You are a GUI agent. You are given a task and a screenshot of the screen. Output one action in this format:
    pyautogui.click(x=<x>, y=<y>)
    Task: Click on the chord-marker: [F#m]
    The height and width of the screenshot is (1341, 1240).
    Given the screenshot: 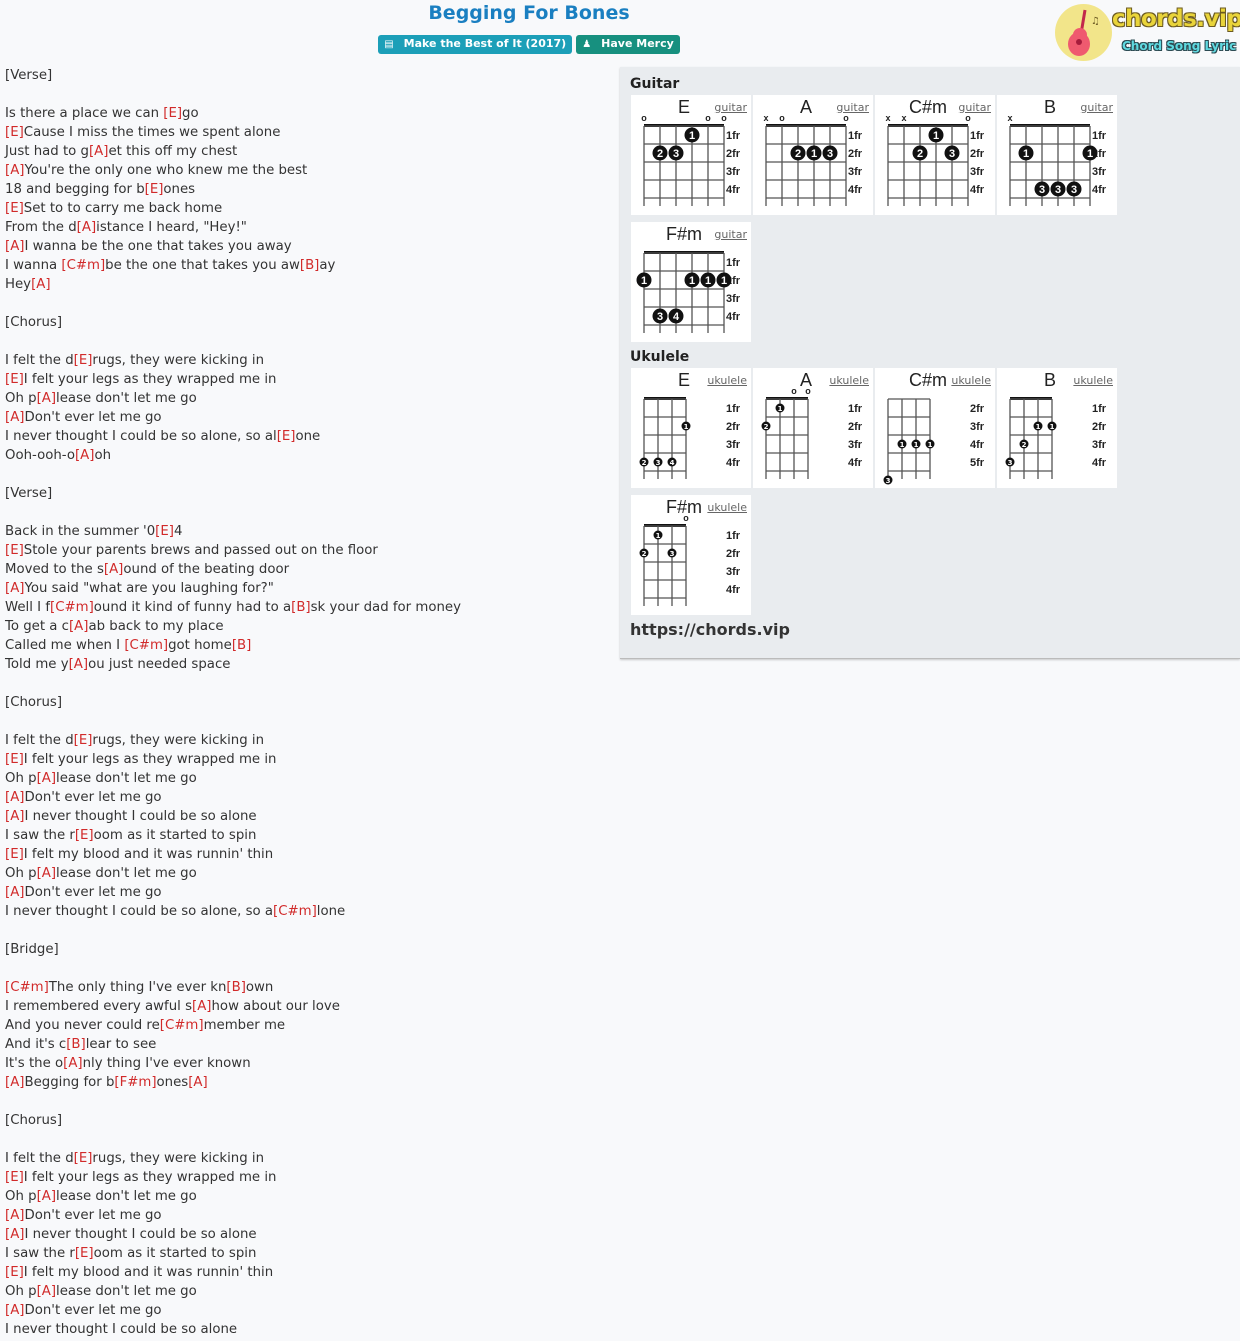 What is the action you would take?
    pyautogui.click(x=135, y=1082)
    